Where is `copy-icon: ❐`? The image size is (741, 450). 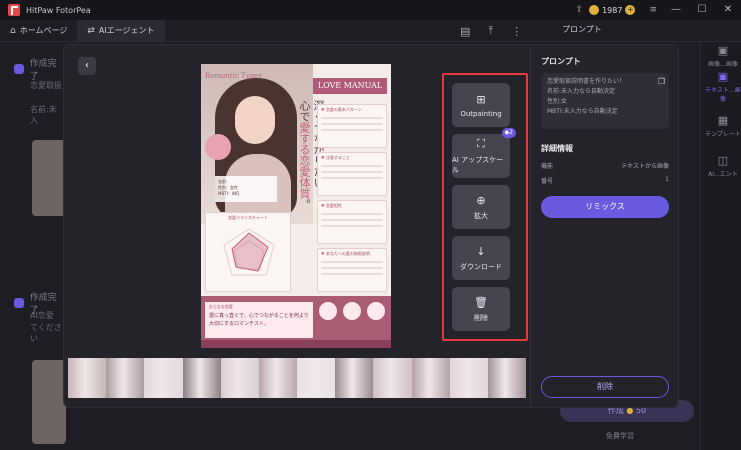 copy-icon: ❐ is located at coordinates (661, 81).